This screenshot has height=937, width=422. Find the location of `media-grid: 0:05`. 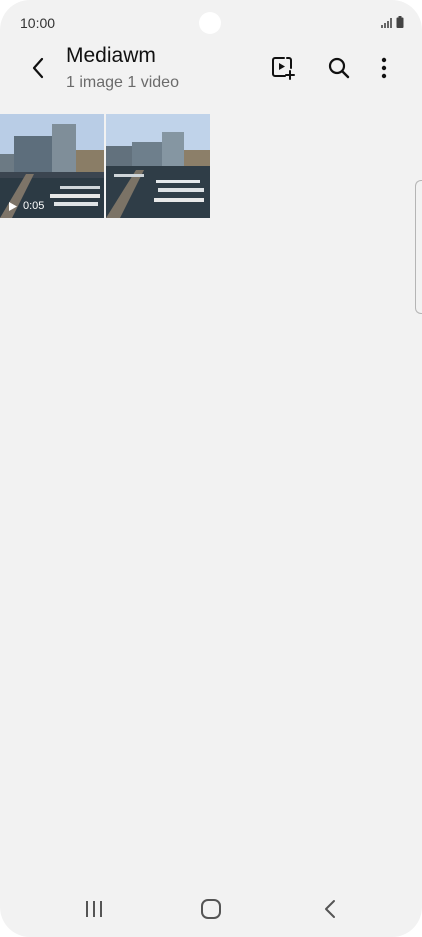

media-grid: 0:05 is located at coordinates (105, 166).